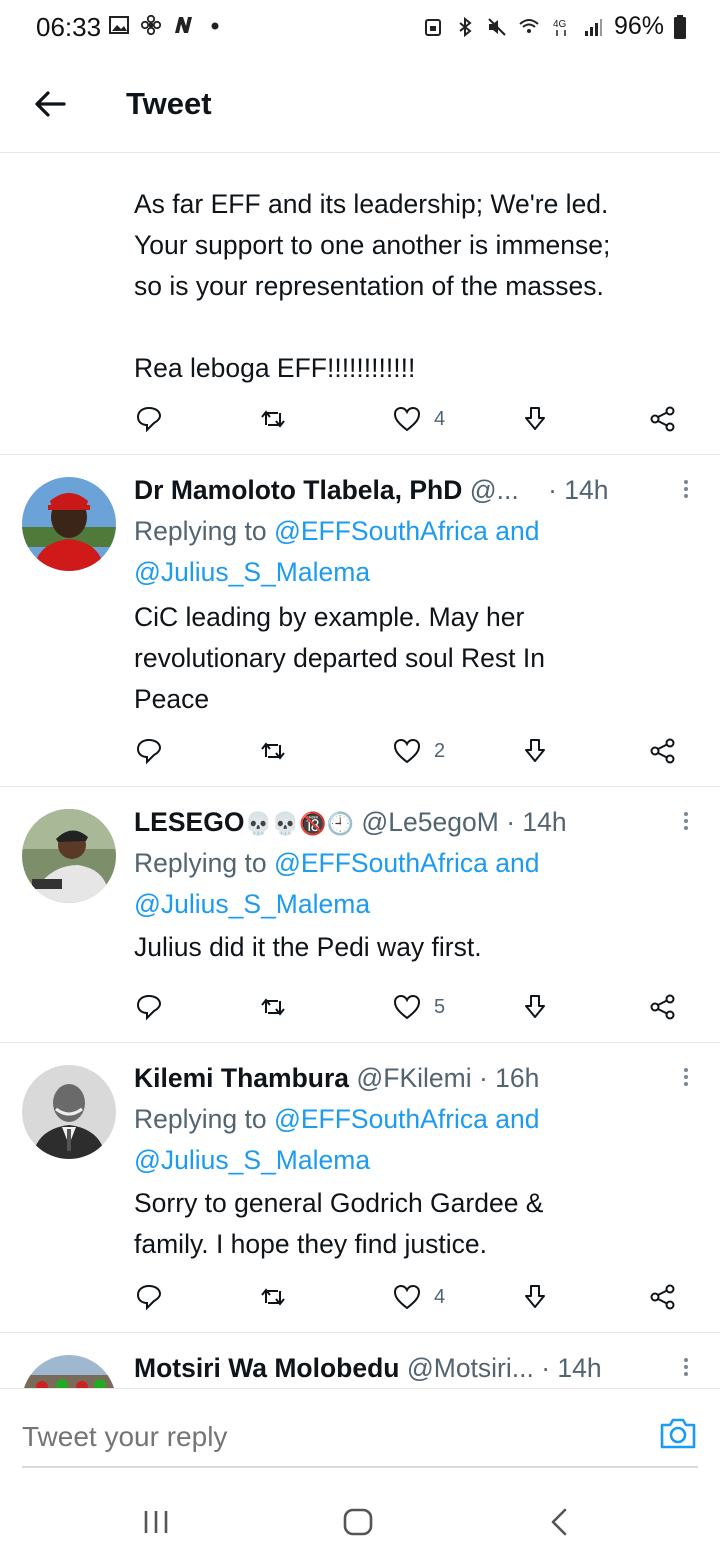 Image resolution: width=720 pixels, height=1560 pixels. I want to click on system-navigation-bar, so click(360, 1520).